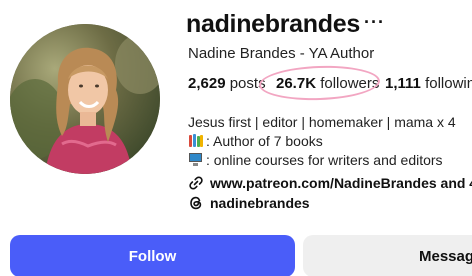 This screenshot has height=276, width=472. Describe the element at coordinates (319, 83) in the screenshot. I see `followers-highlight-circle` at that location.